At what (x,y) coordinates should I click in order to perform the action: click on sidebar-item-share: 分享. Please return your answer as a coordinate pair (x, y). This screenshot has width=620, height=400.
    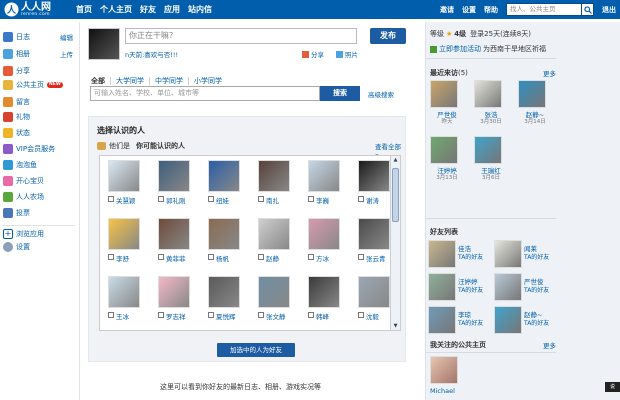
    Looking at the image, I should click on (40, 71).